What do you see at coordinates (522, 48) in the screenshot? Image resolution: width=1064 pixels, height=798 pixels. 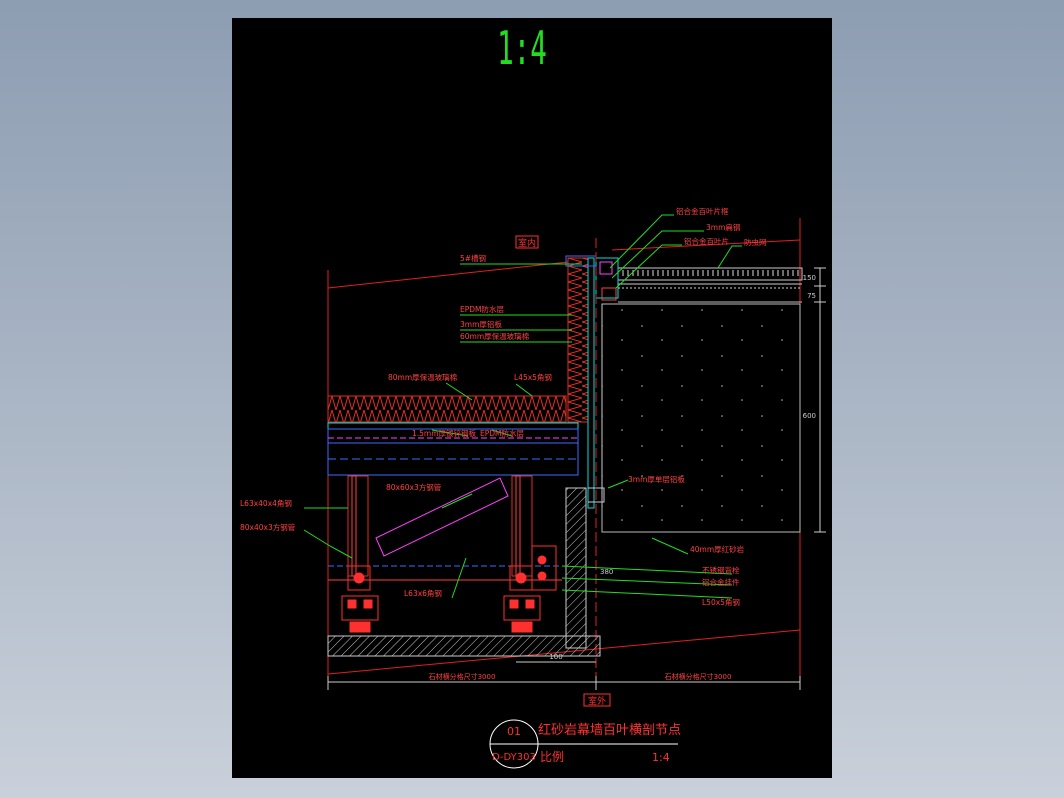 I see `scale-title: 1:4` at bounding box center [522, 48].